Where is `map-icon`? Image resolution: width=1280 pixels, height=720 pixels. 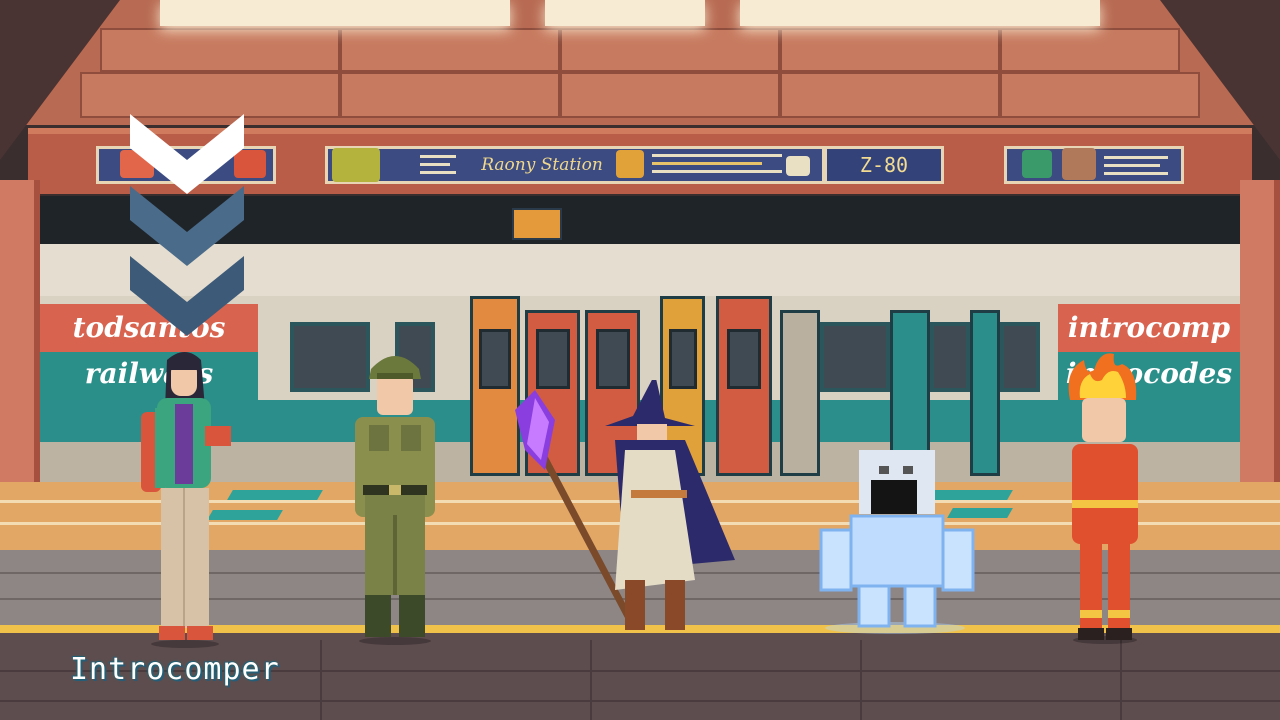 map-icon is located at coordinates (356, 165).